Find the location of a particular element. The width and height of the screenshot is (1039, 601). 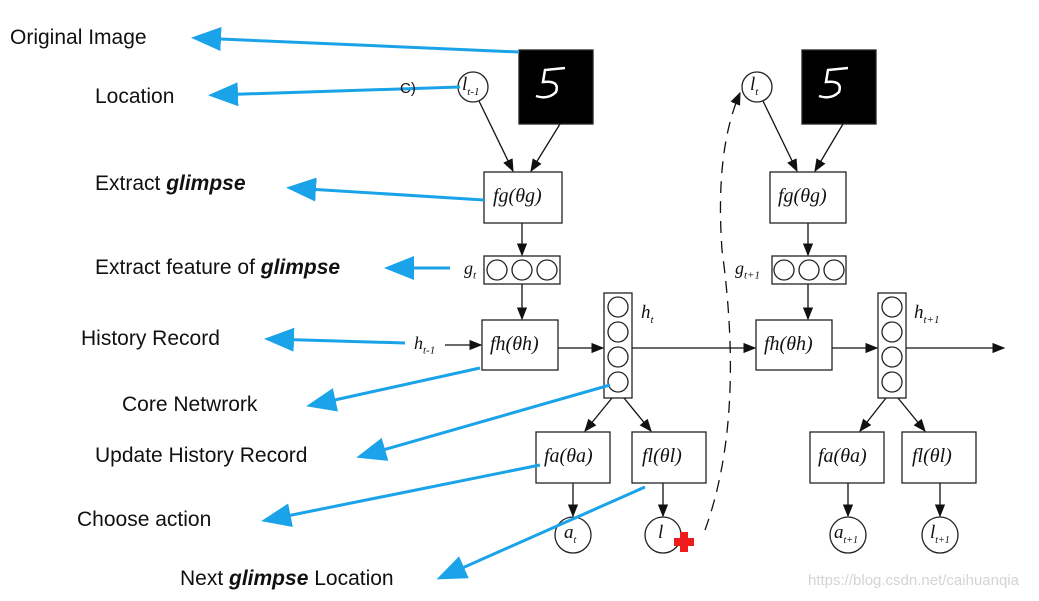

label-location: Location is located at coordinates (135, 96).